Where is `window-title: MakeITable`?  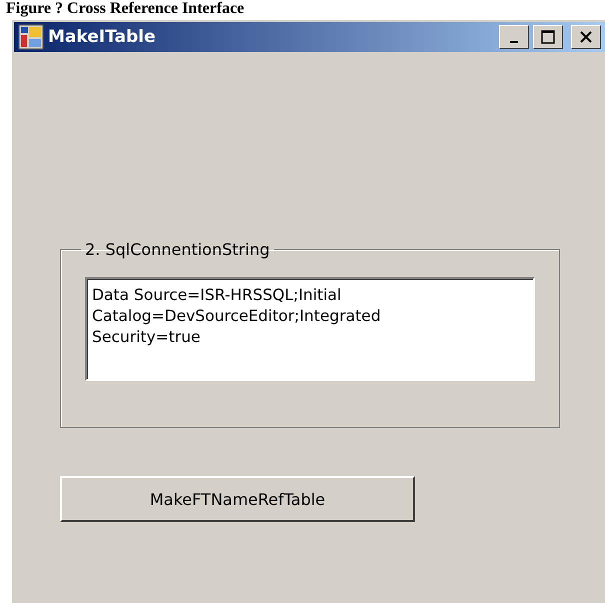
window-title: MakeITable is located at coordinates (102, 37).